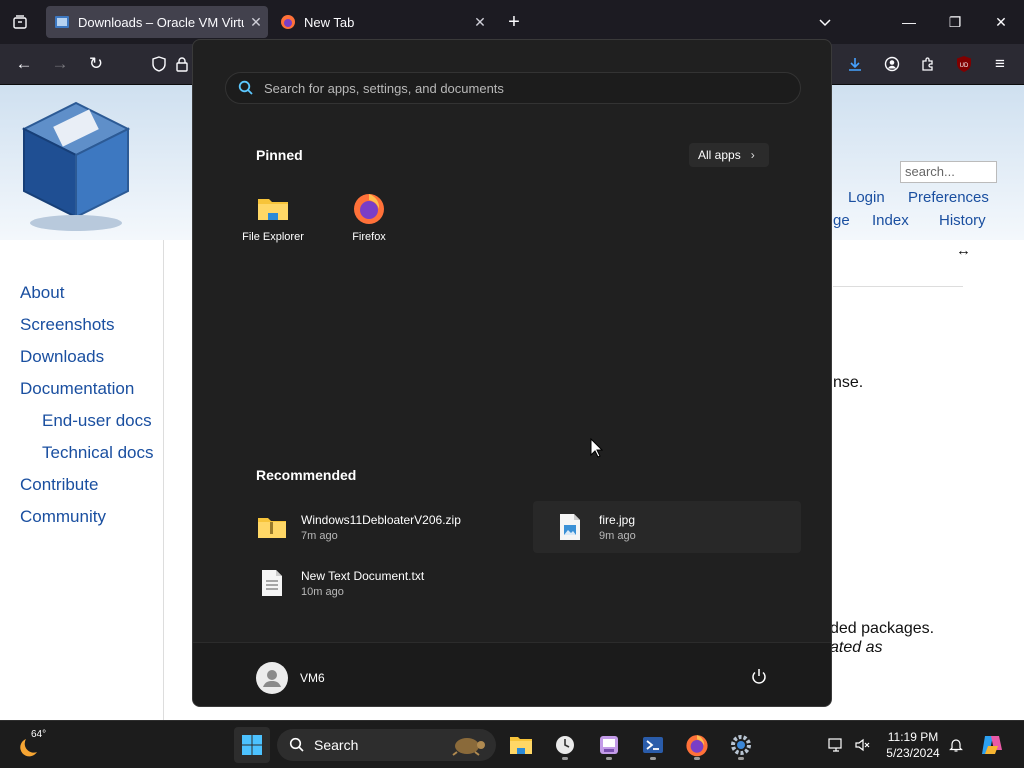 This screenshot has height=768, width=1024. What do you see at coordinates (273, 209) in the screenshot?
I see `folder-icon` at bounding box center [273, 209].